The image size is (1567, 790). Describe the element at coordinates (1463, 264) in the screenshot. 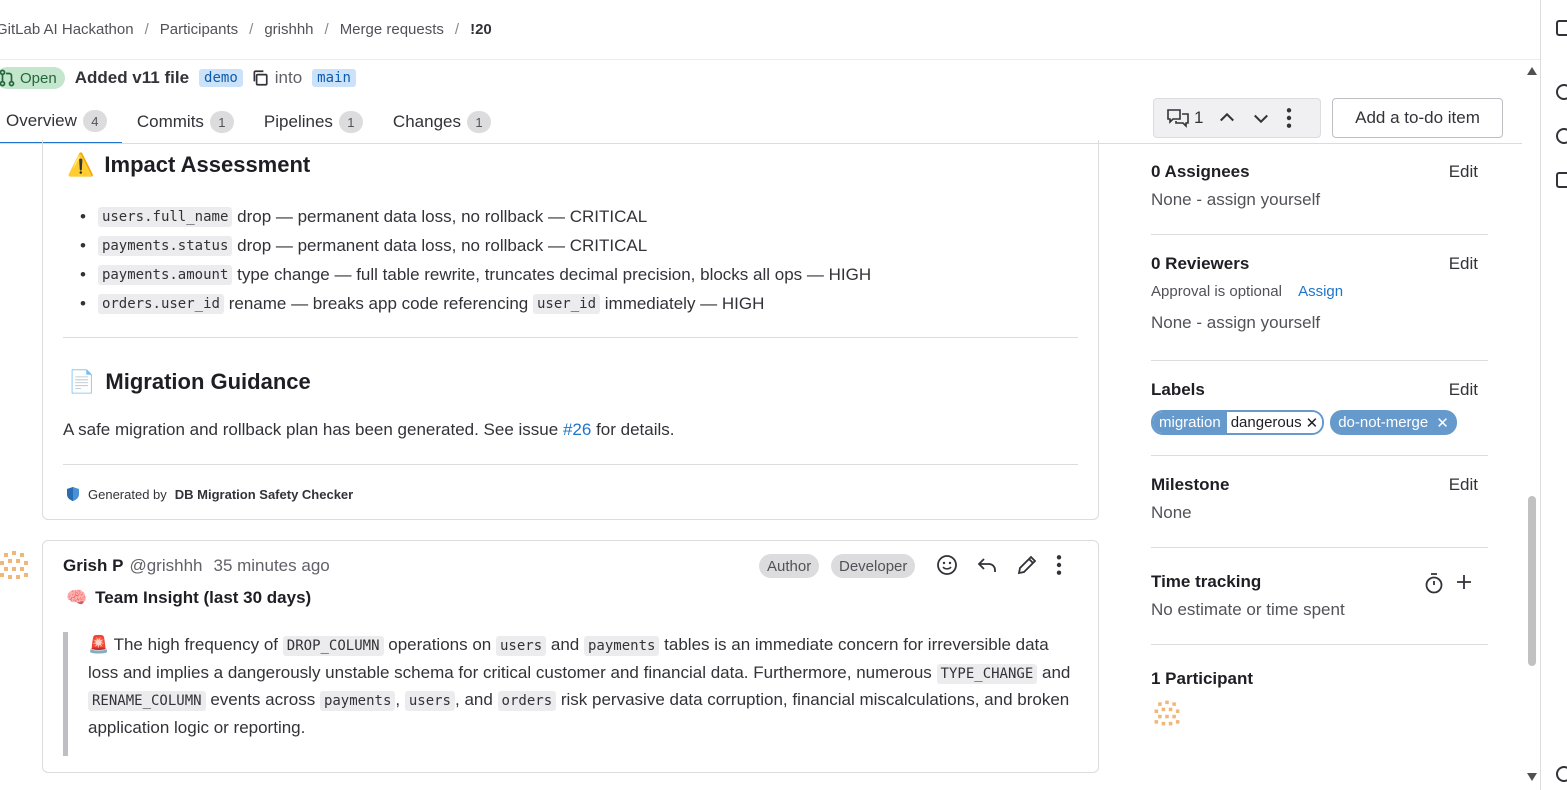

I see `edit-reviewers-button: Edit` at that location.